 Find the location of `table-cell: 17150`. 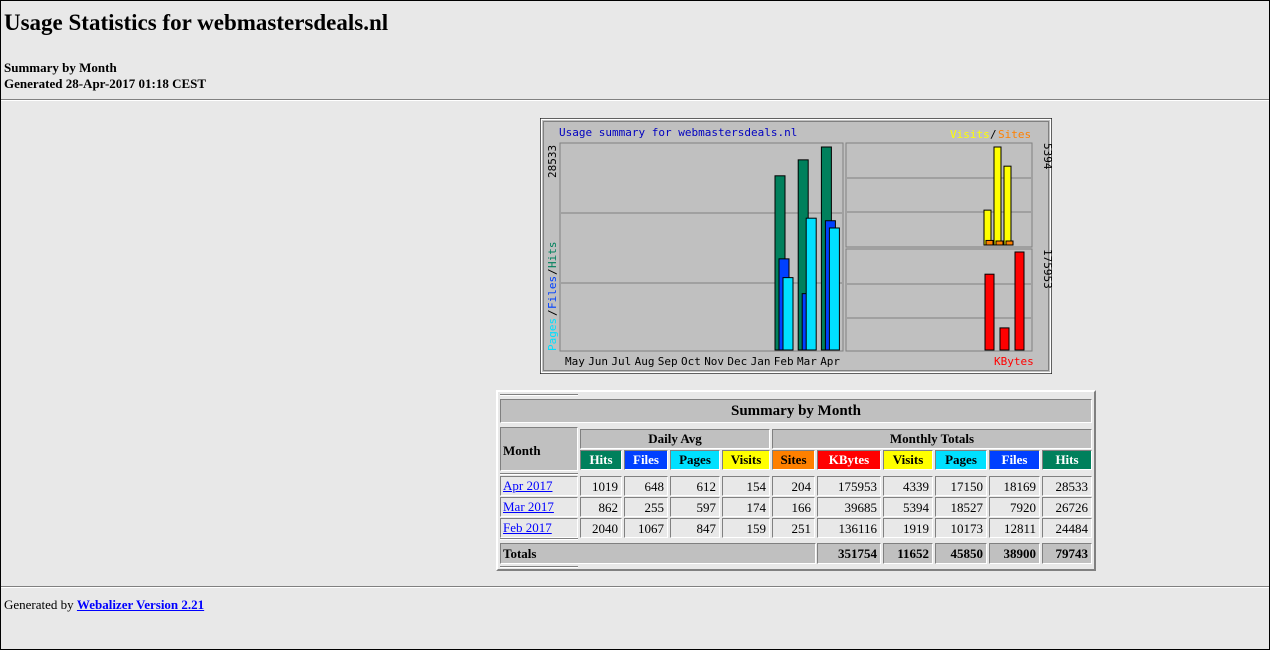

table-cell: 17150 is located at coordinates (961, 486).